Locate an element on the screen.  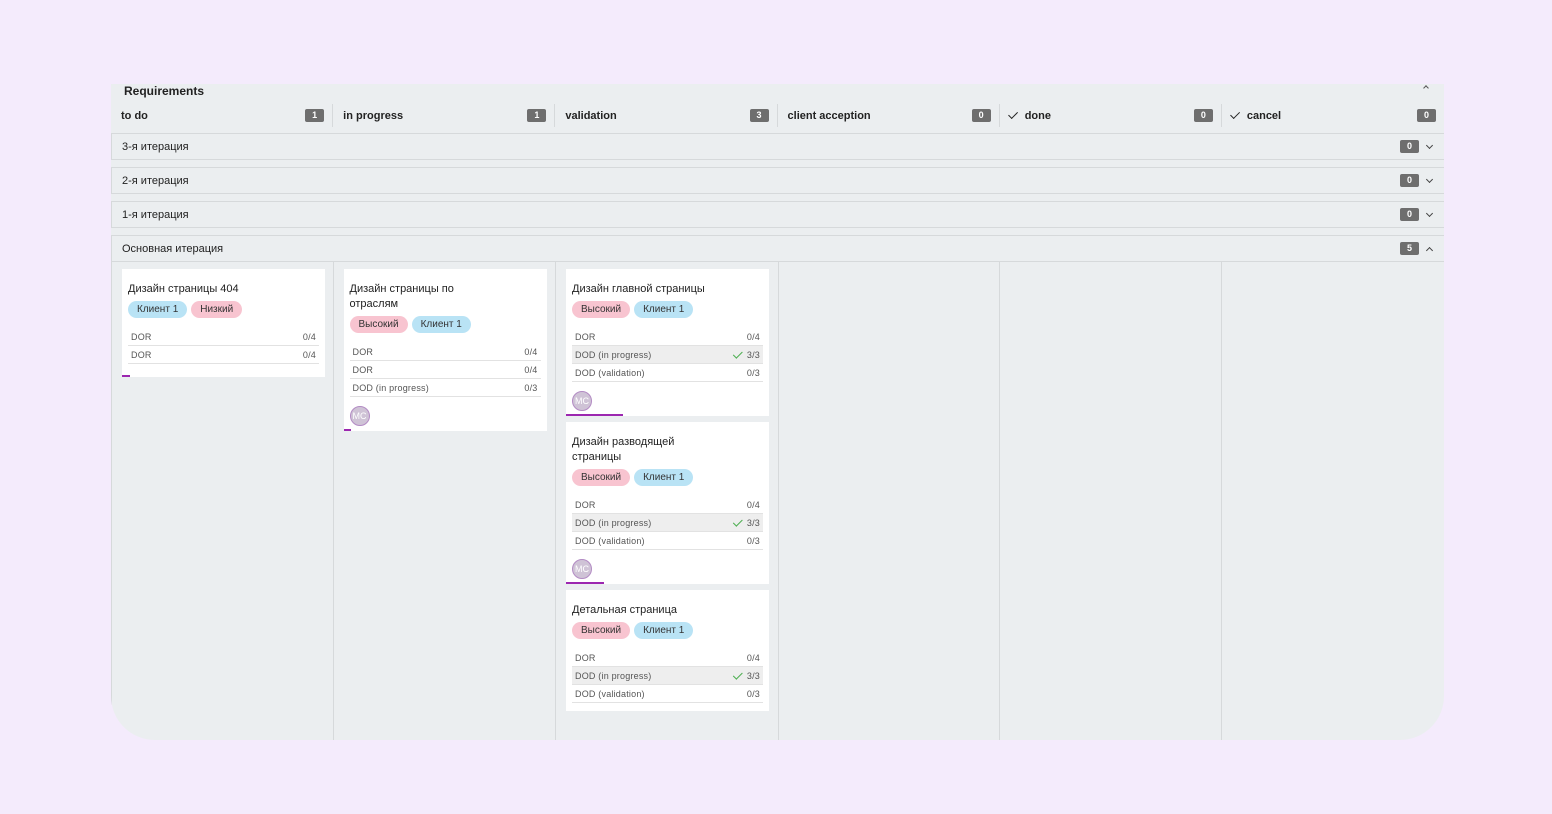
collapse-board-icon is located at coordinates (1426, 88).